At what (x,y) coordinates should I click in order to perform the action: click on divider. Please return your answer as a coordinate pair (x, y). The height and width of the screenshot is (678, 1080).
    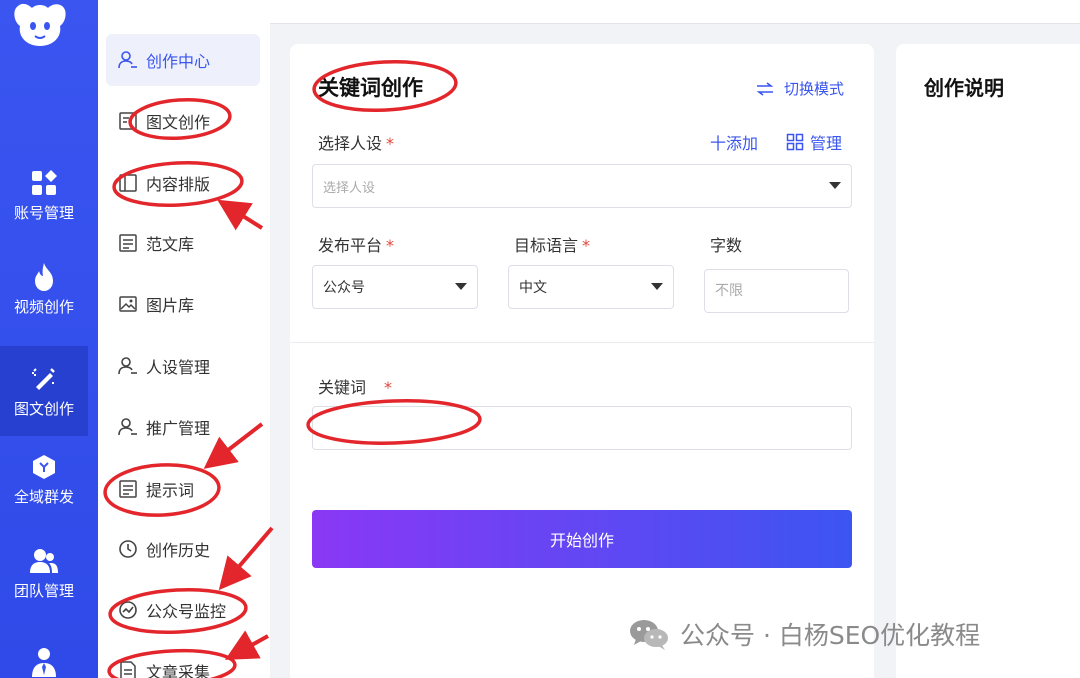
    Looking at the image, I should click on (582, 342).